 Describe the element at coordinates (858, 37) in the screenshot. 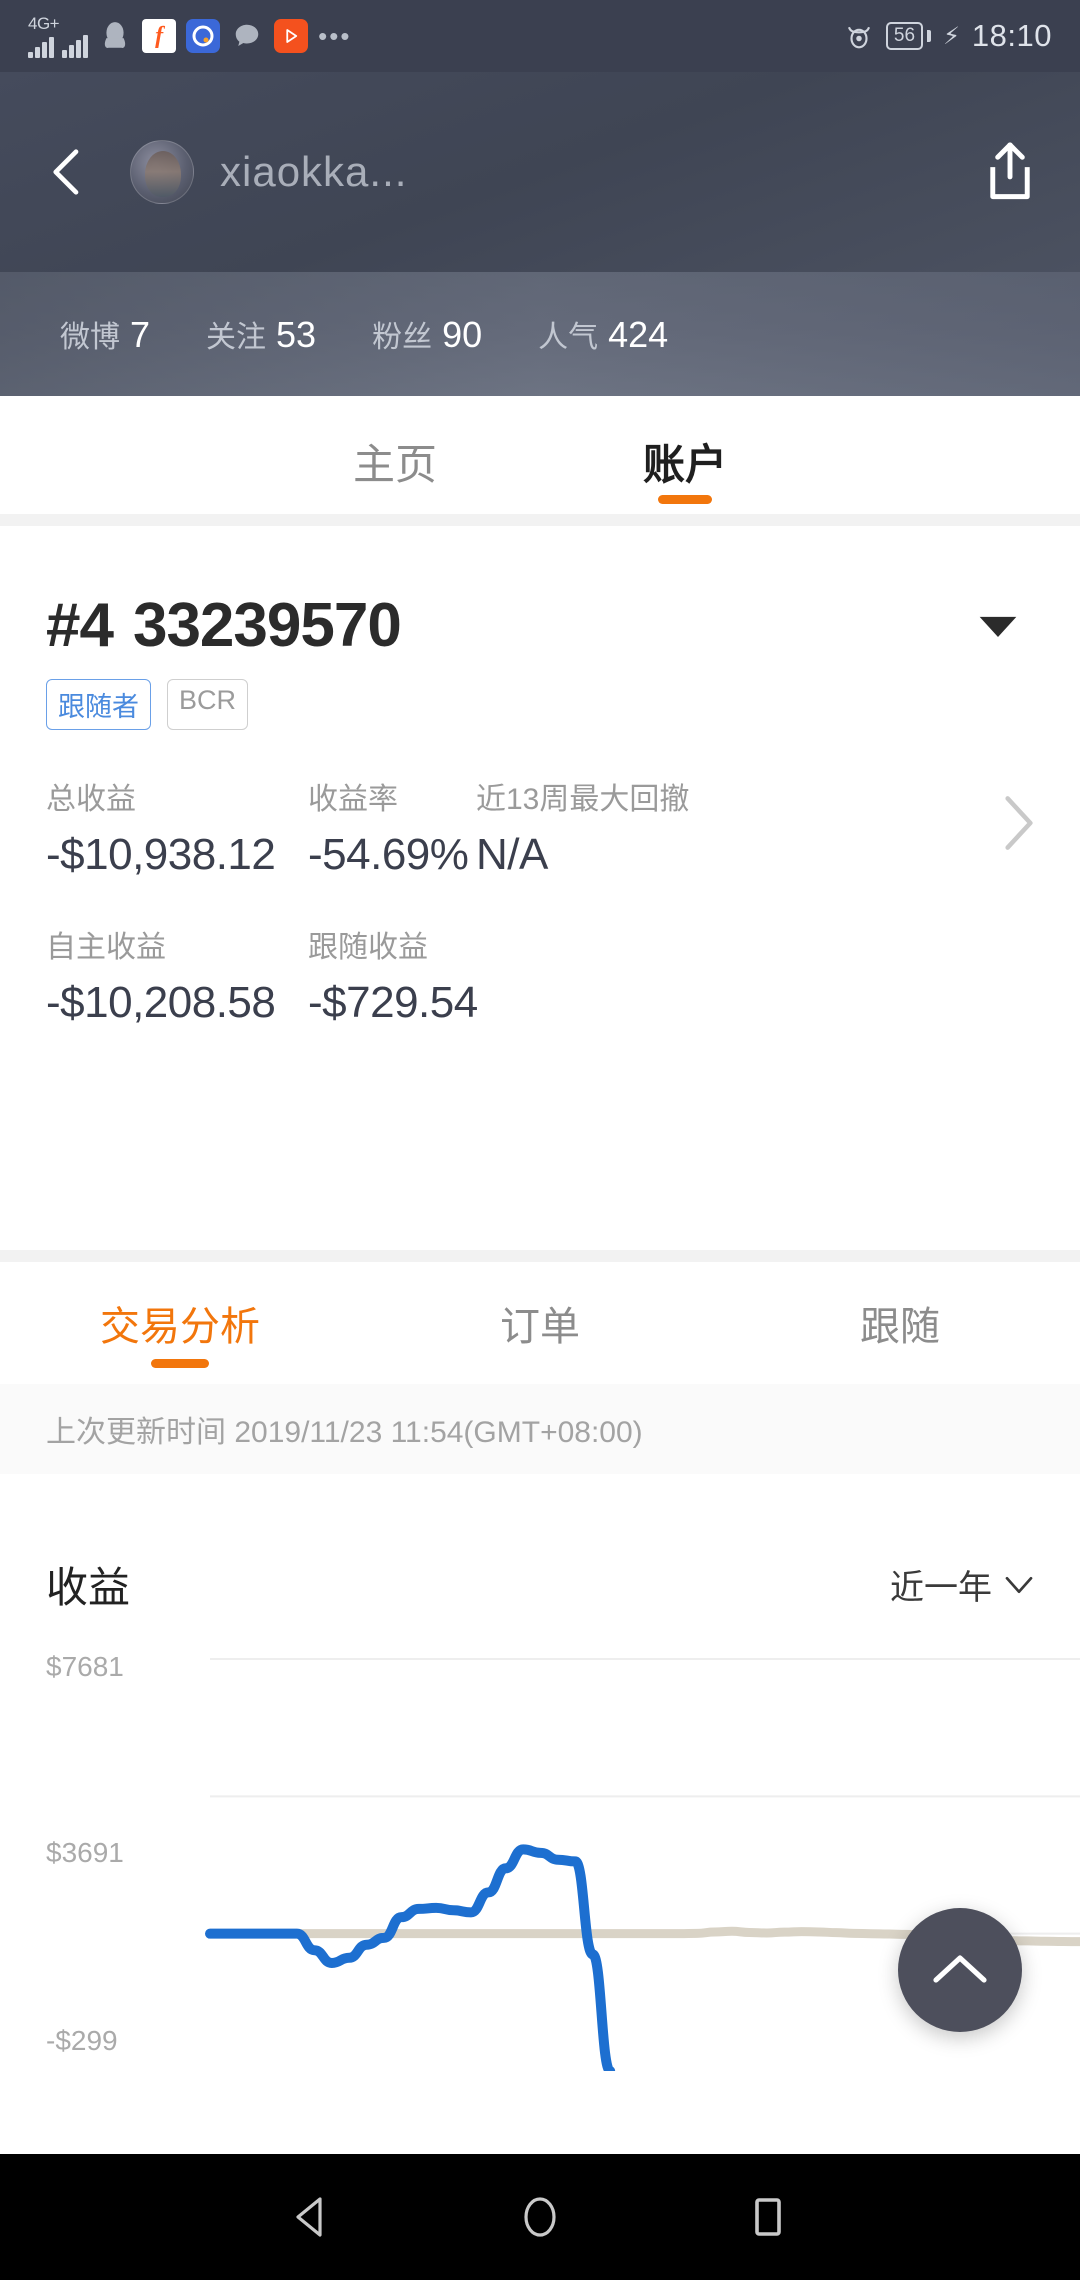

I see `eye-protection-icon` at that location.